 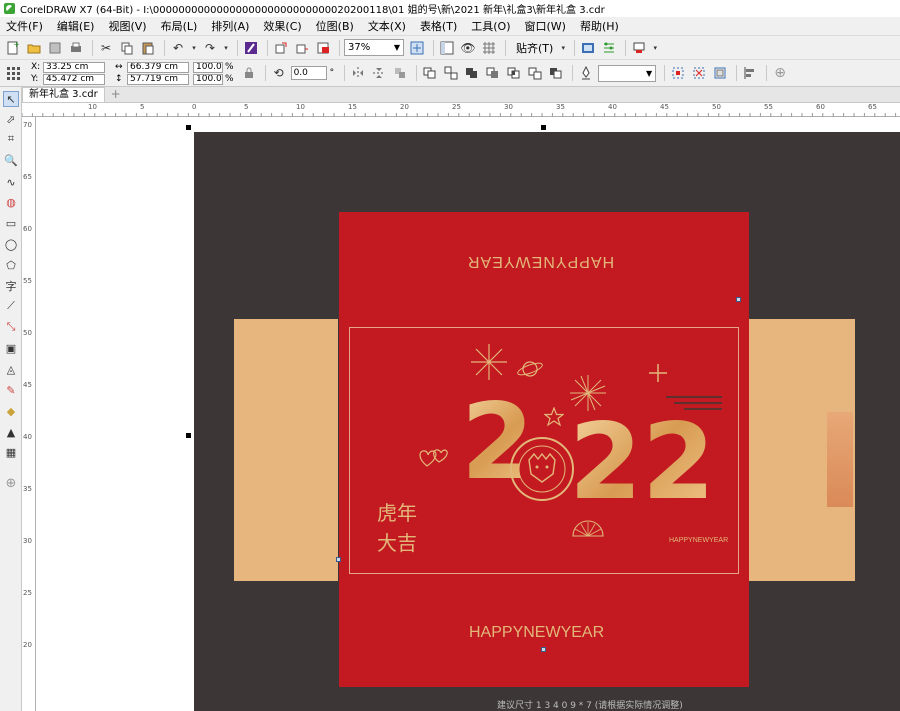 What do you see at coordinates (400, 73) in the screenshot?
I see `group-icon` at bounding box center [400, 73].